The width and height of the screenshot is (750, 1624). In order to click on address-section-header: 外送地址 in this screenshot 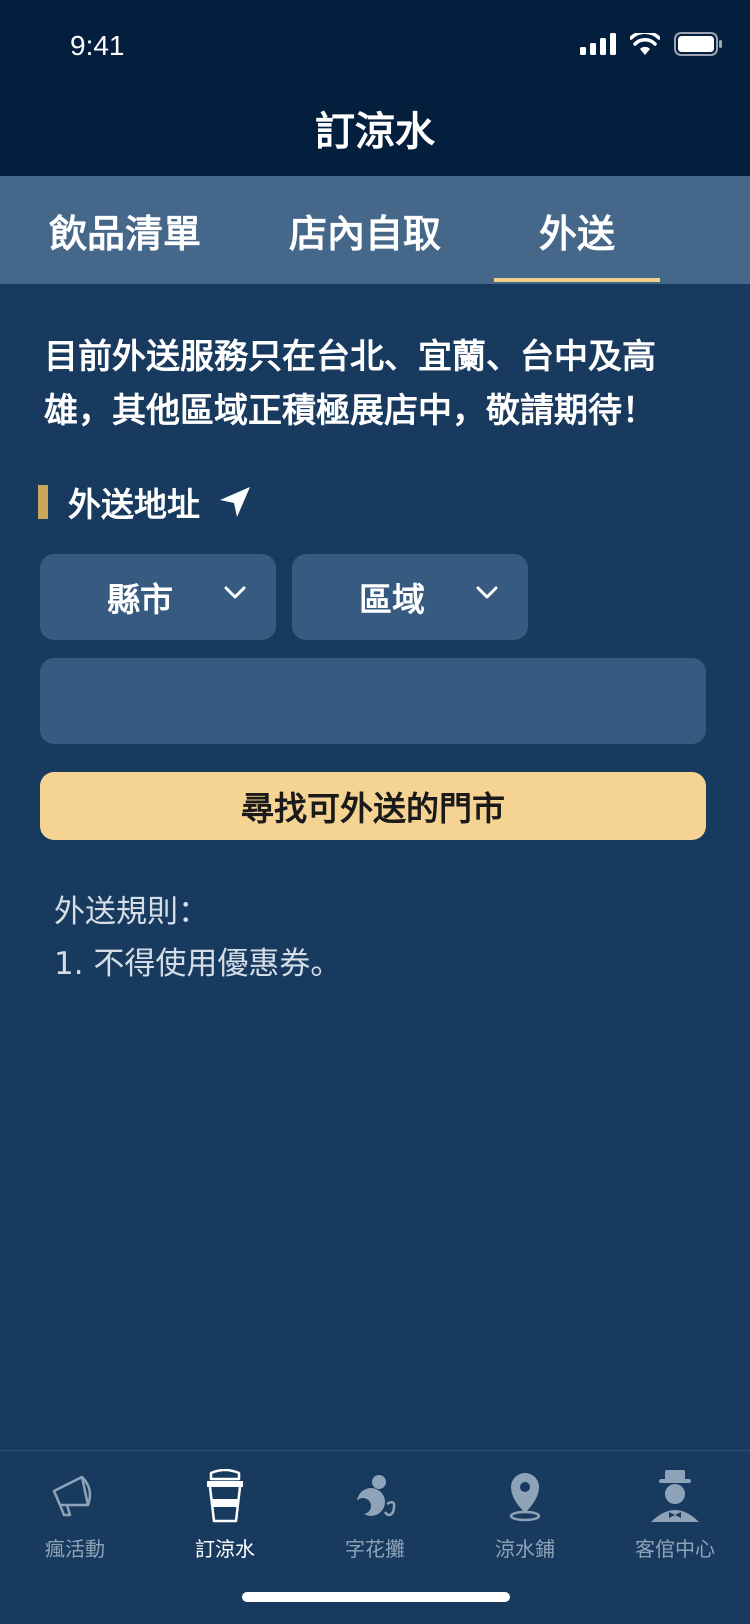, I will do `click(145, 502)`.